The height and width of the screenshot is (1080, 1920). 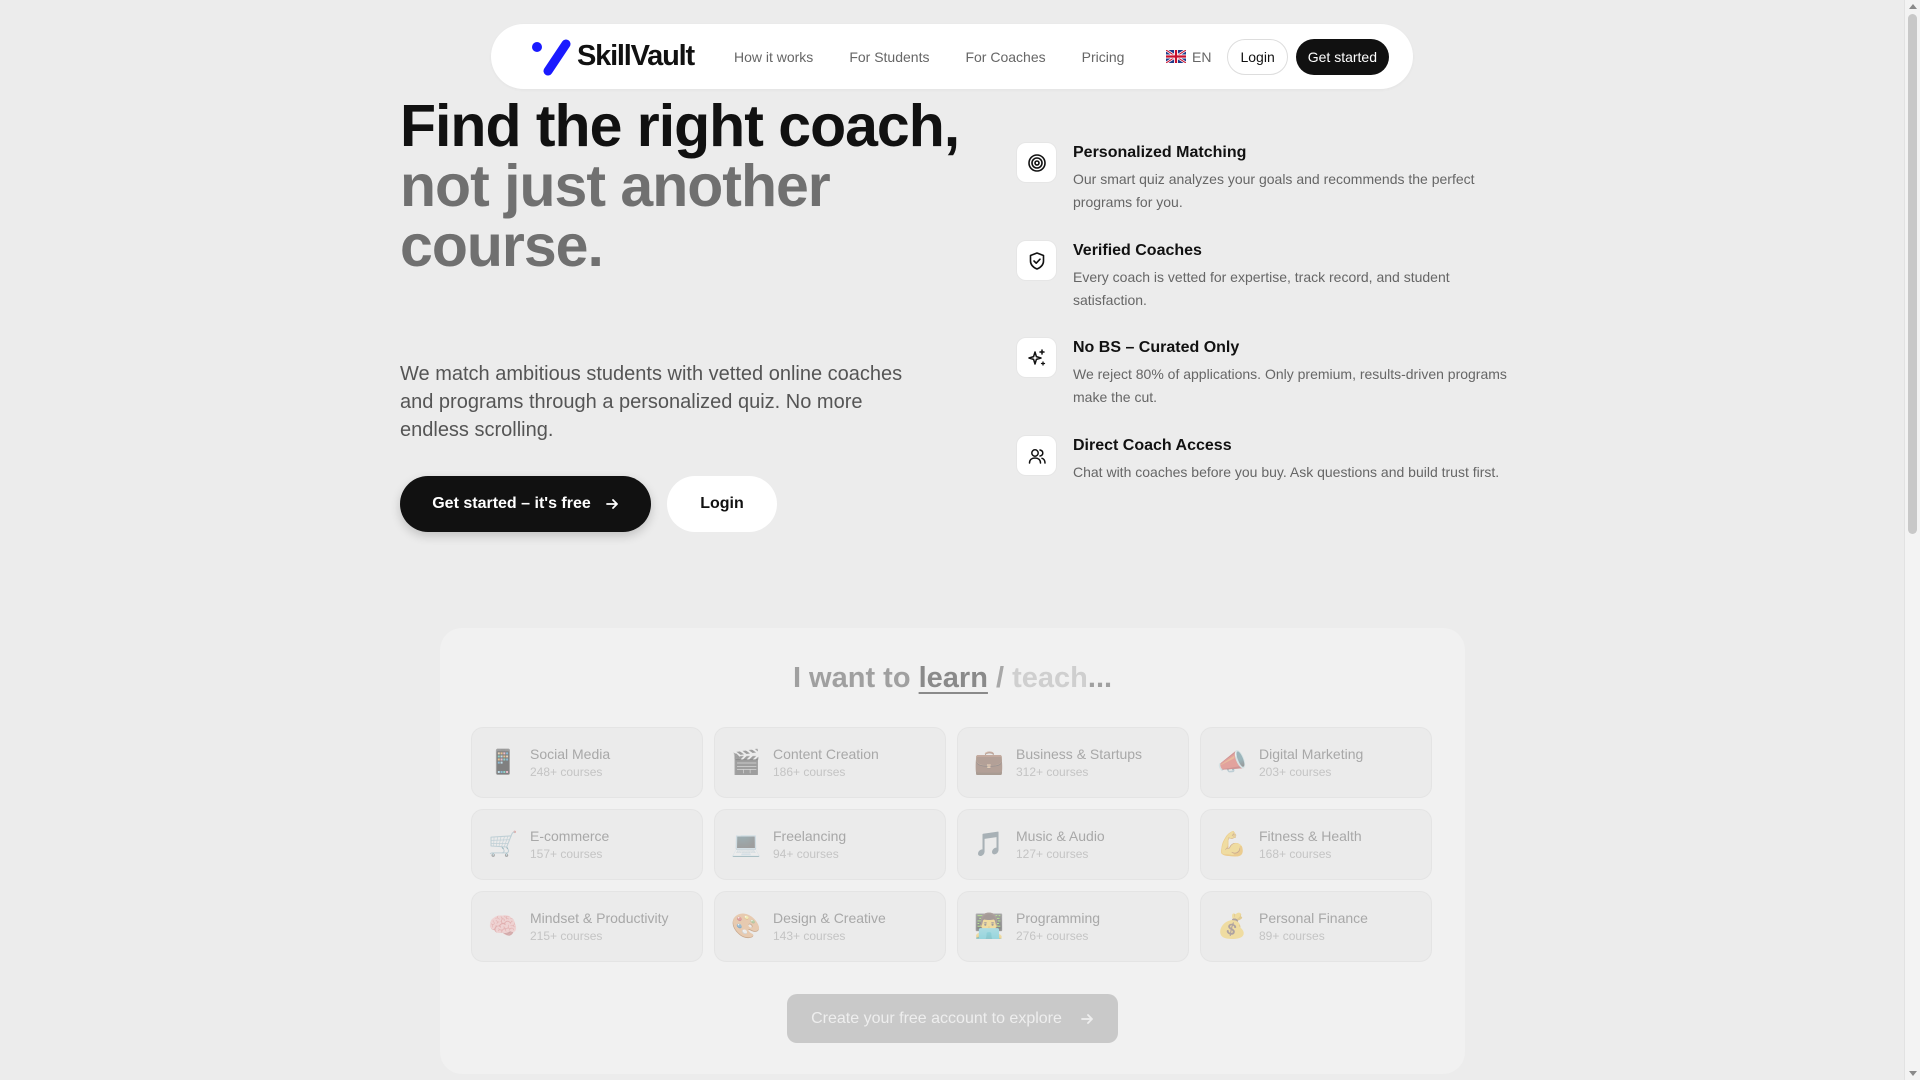 I want to click on category-name: Design & Creative, so click(x=829, y=918).